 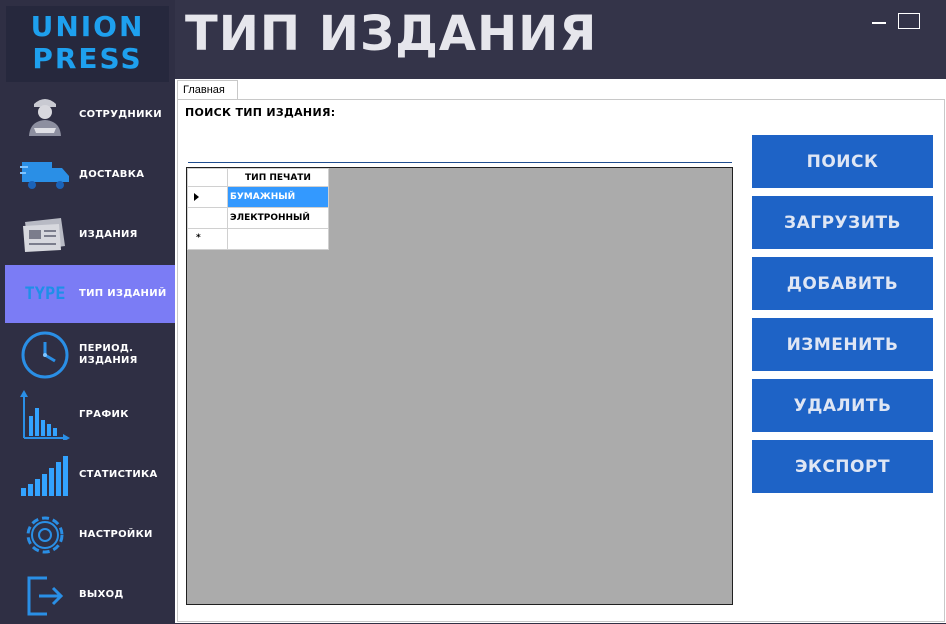 I want to click on sidebar-item-chart: ГРАФИК, so click(x=90, y=415).